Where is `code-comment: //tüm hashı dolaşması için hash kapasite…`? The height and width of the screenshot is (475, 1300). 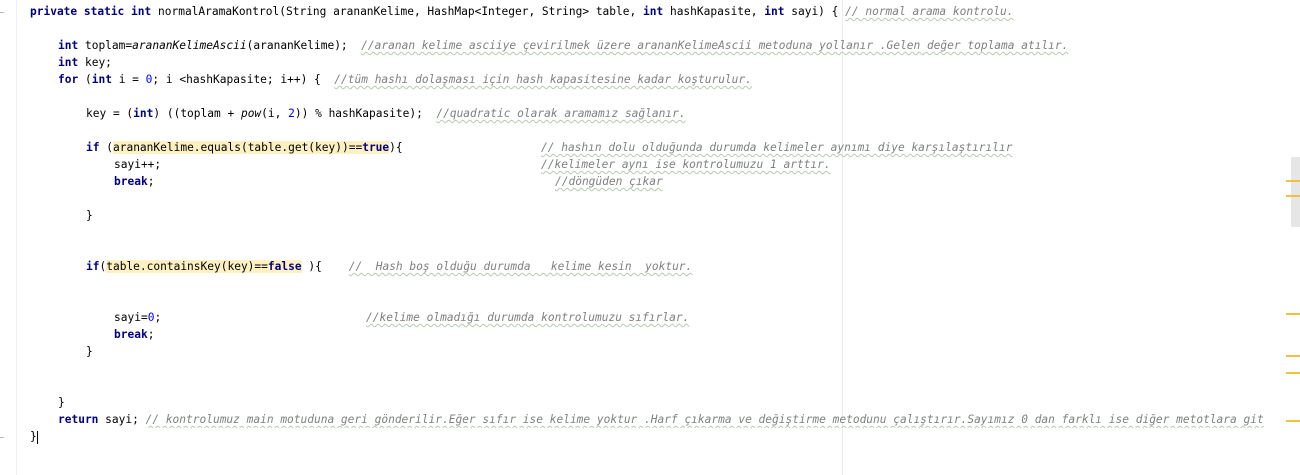
code-comment: //tüm hashı dolaşması için hash kapasite… is located at coordinates (543, 79).